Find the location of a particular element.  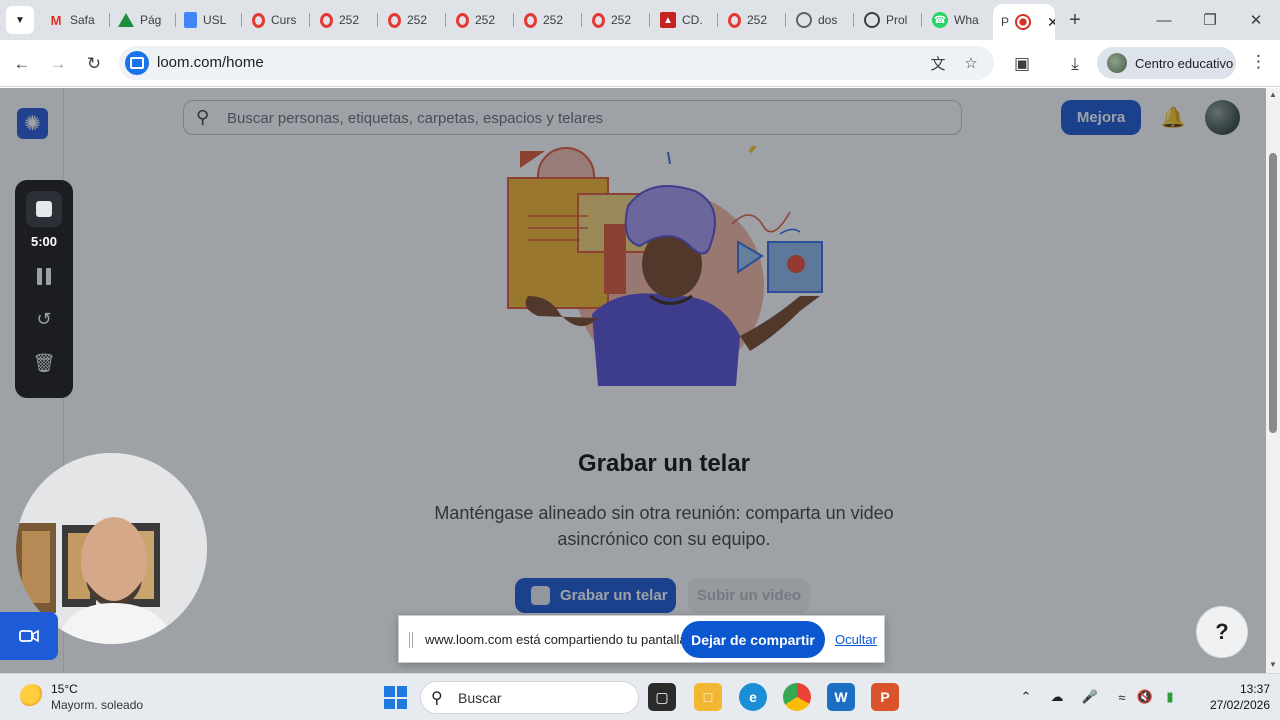

tab-search-button: ▼ is located at coordinates (20, 20).